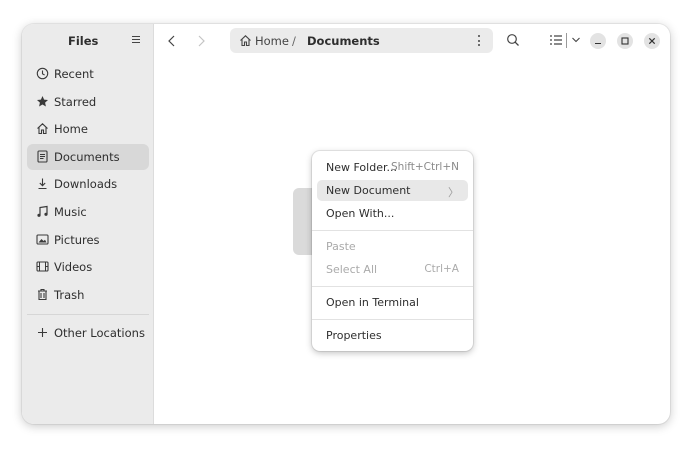 This screenshot has width=700, height=451. Describe the element at coordinates (392, 335) in the screenshot. I see `menu-item-properties: Properties` at that location.